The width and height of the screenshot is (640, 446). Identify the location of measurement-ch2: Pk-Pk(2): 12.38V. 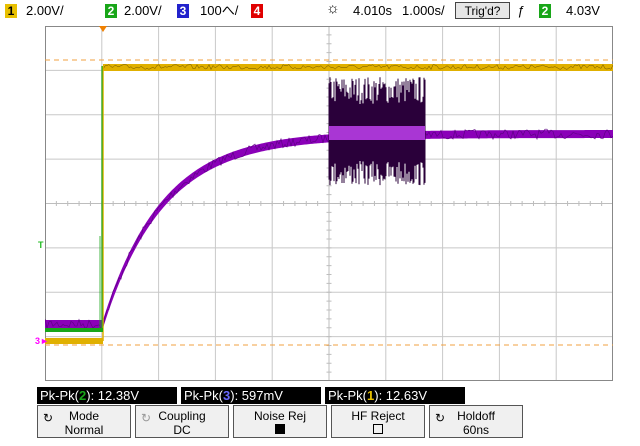
(107, 395).